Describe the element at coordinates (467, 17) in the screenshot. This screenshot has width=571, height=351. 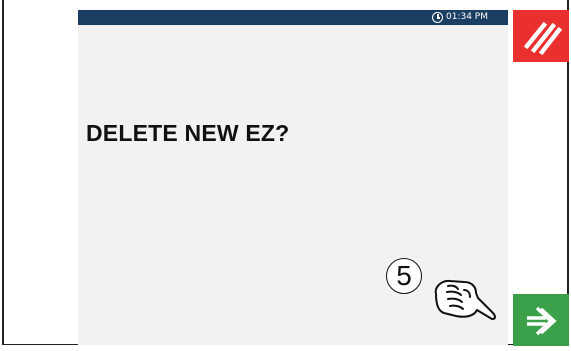
I see `status-time: 01:34 PM` at that location.